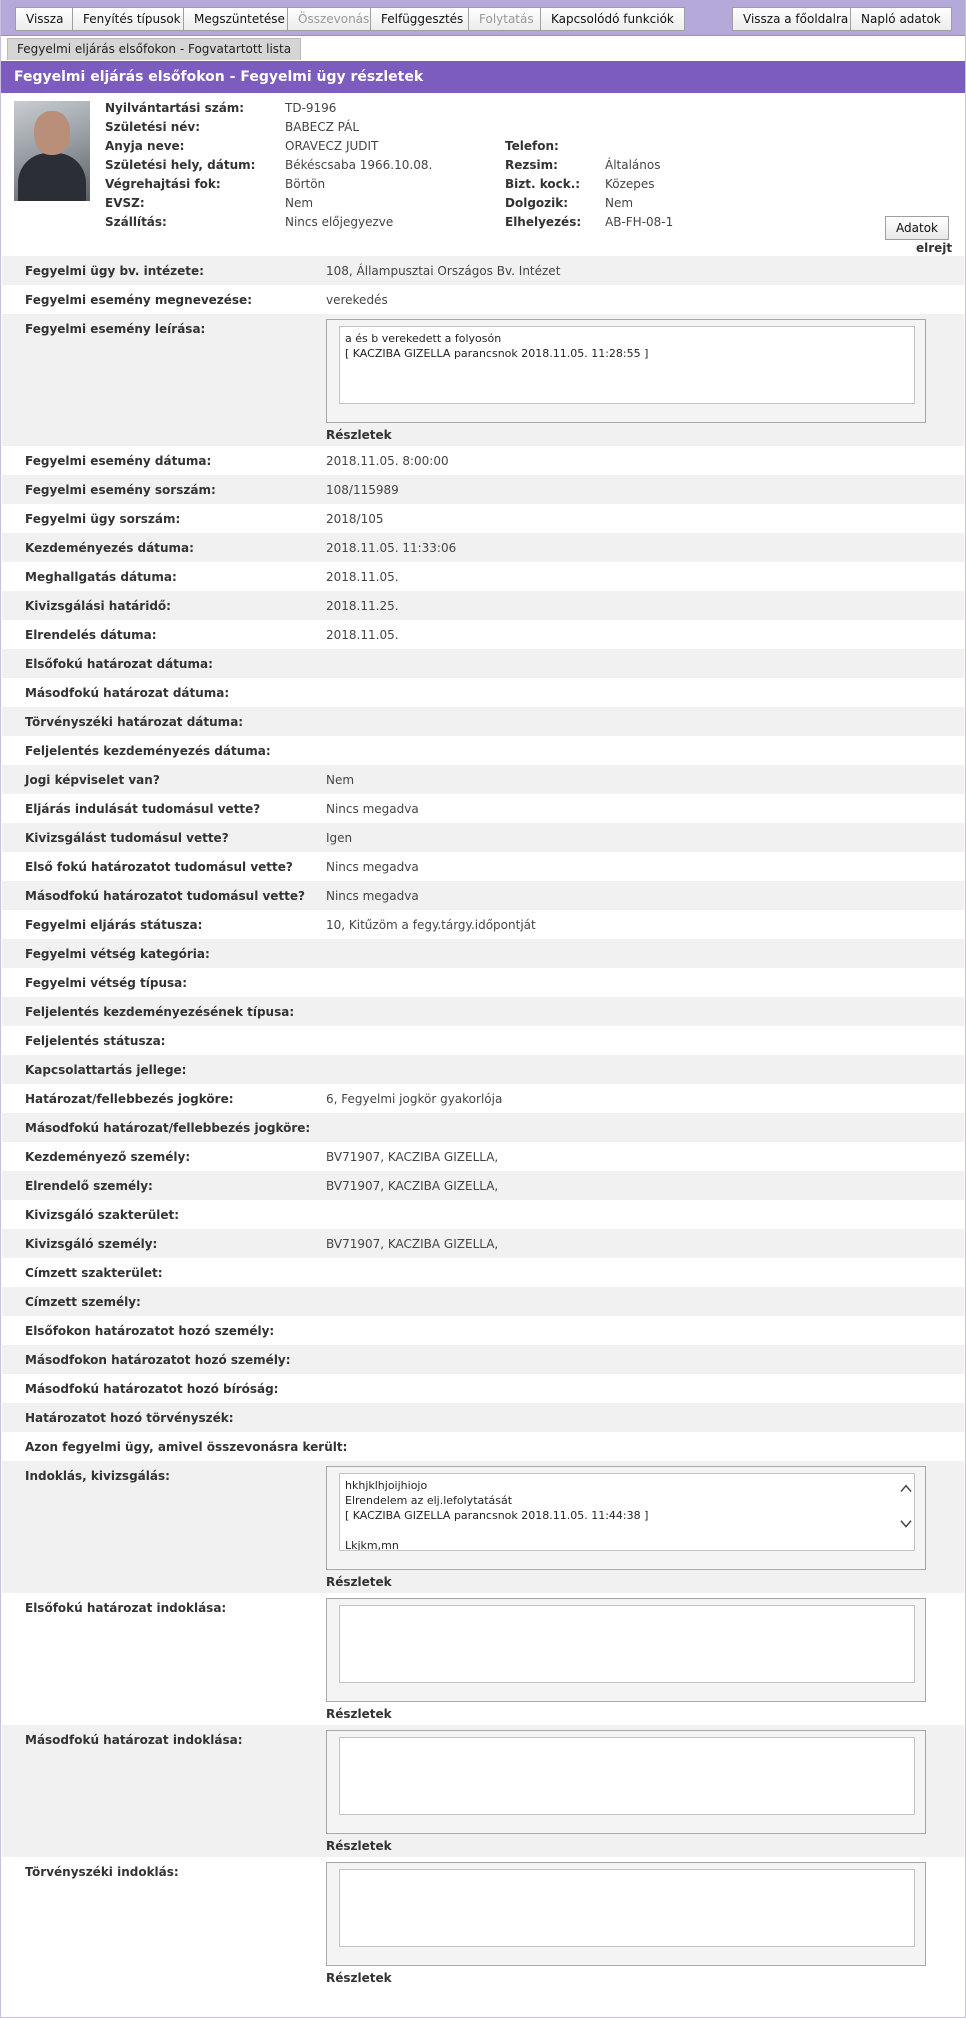 Image resolution: width=966 pixels, height=2018 pixels. Describe the element at coordinates (109, 548) in the screenshot. I see `detail-label: Kezdeményezés dátuma:` at that location.